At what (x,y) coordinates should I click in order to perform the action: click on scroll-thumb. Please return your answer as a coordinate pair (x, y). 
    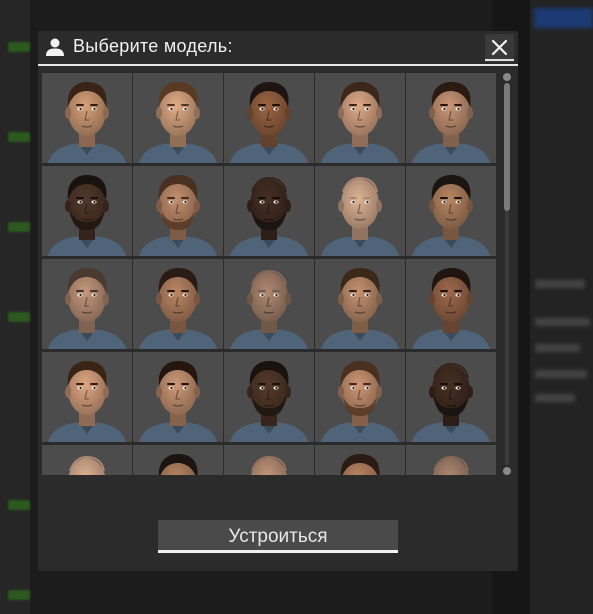
    Looking at the image, I should click on (507, 147).